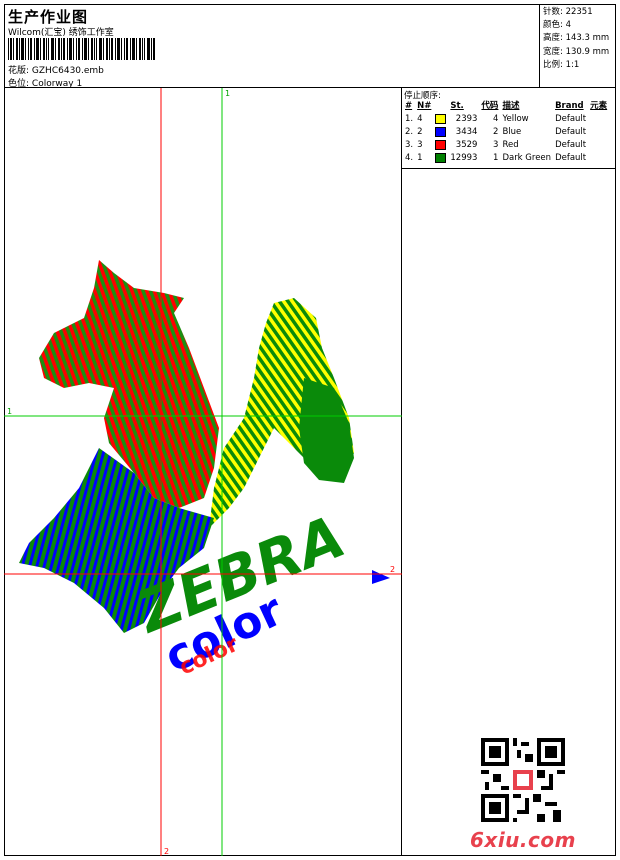 This screenshot has width=620, height=860. What do you see at coordinates (511, 106) in the screenshot?
I see `col-description: 描述` at bounding box center [511, 106].